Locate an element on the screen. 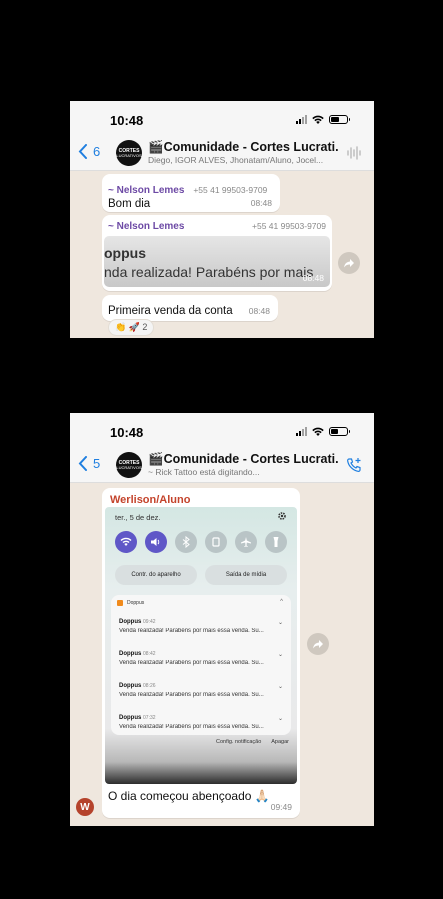  image-caption: O dia começou abençoado 🙏🏻 is located at coordinates (189, 796).